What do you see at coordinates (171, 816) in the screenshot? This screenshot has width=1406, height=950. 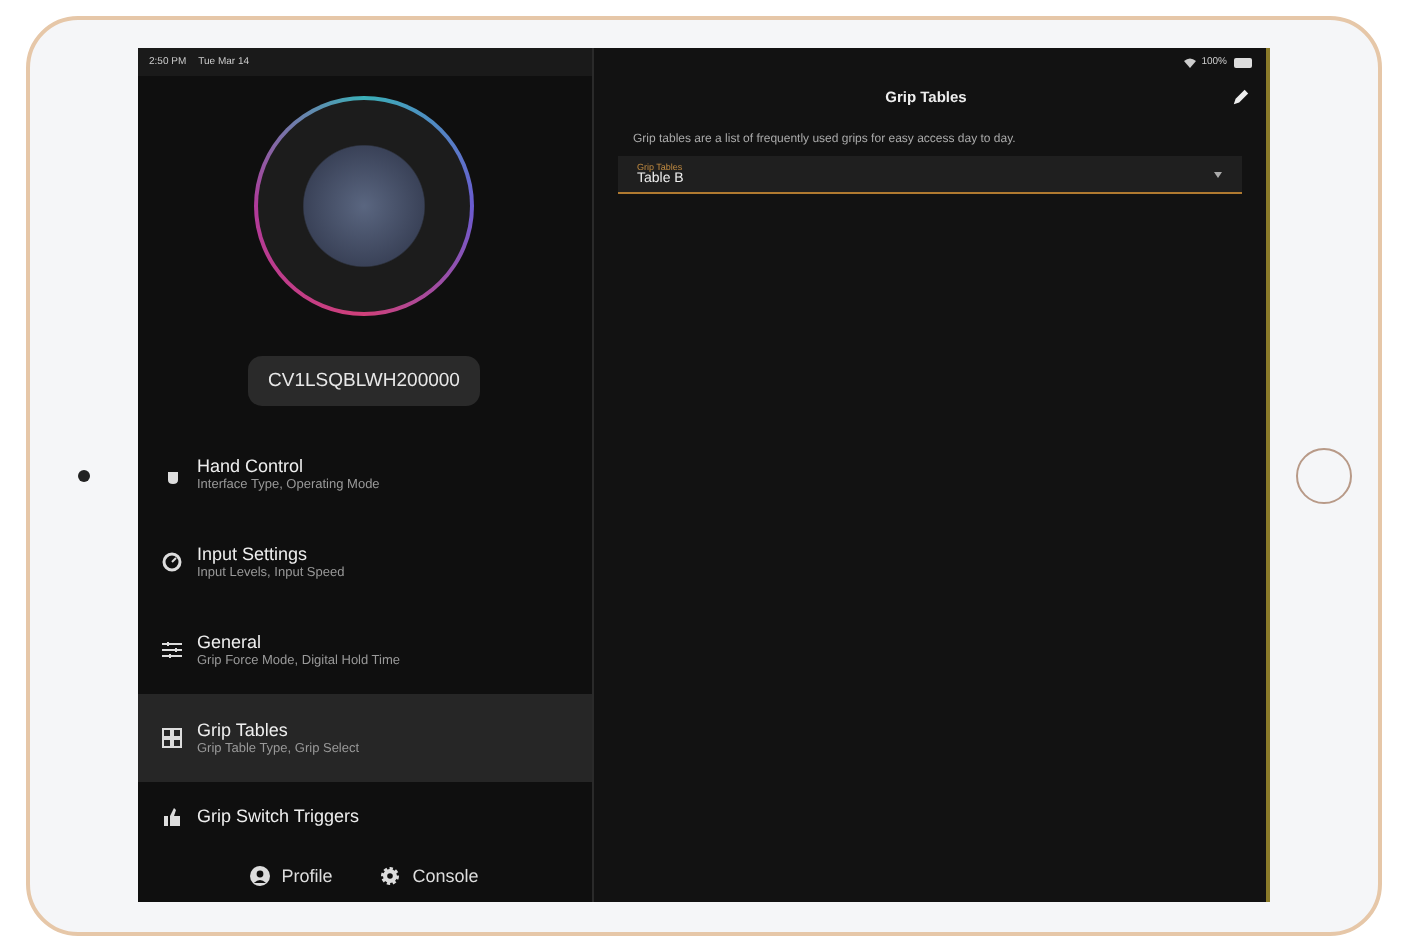 I see `thumbs-up-icon` at bounding box center [171, 816].